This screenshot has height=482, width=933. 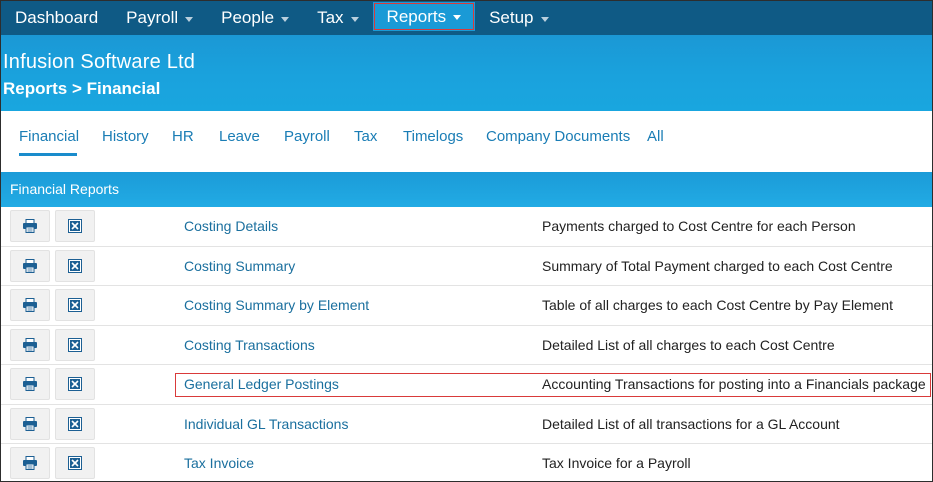 I want to click on nav-people: People, so click(x=255, y=18).